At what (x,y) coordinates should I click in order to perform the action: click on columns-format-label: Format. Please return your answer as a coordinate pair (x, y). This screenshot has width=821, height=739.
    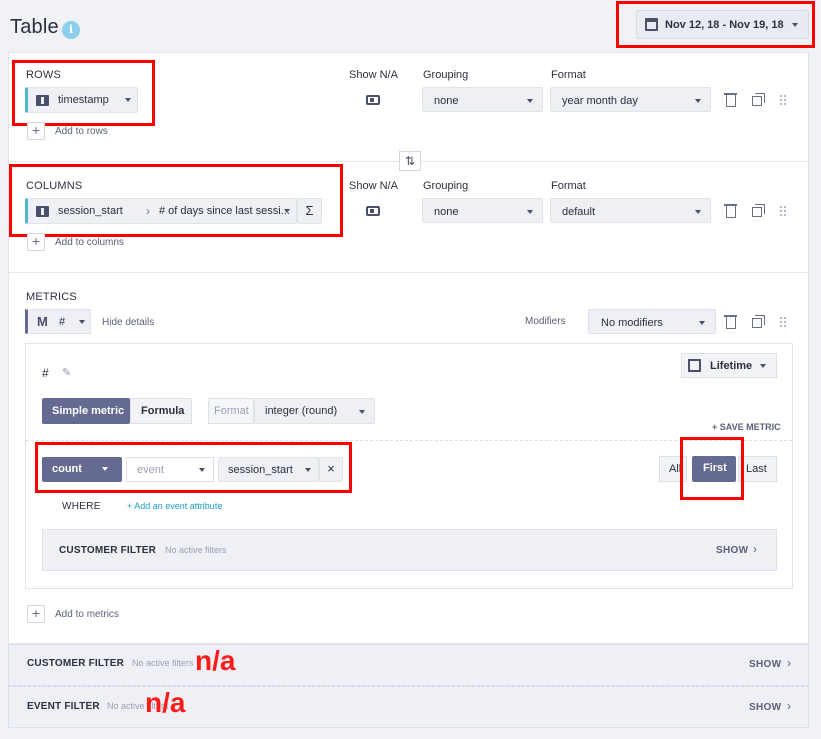
    Looking at the image, I should click on (568, 186).